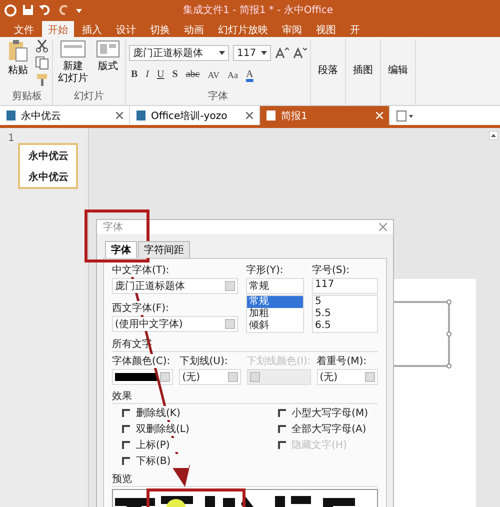 The height and width of the screenshot is (507, 500). Describe the element at coordinates (73, 61) in the screenshot. I see `new-slide-button: 新建 幻灯片` at that location.